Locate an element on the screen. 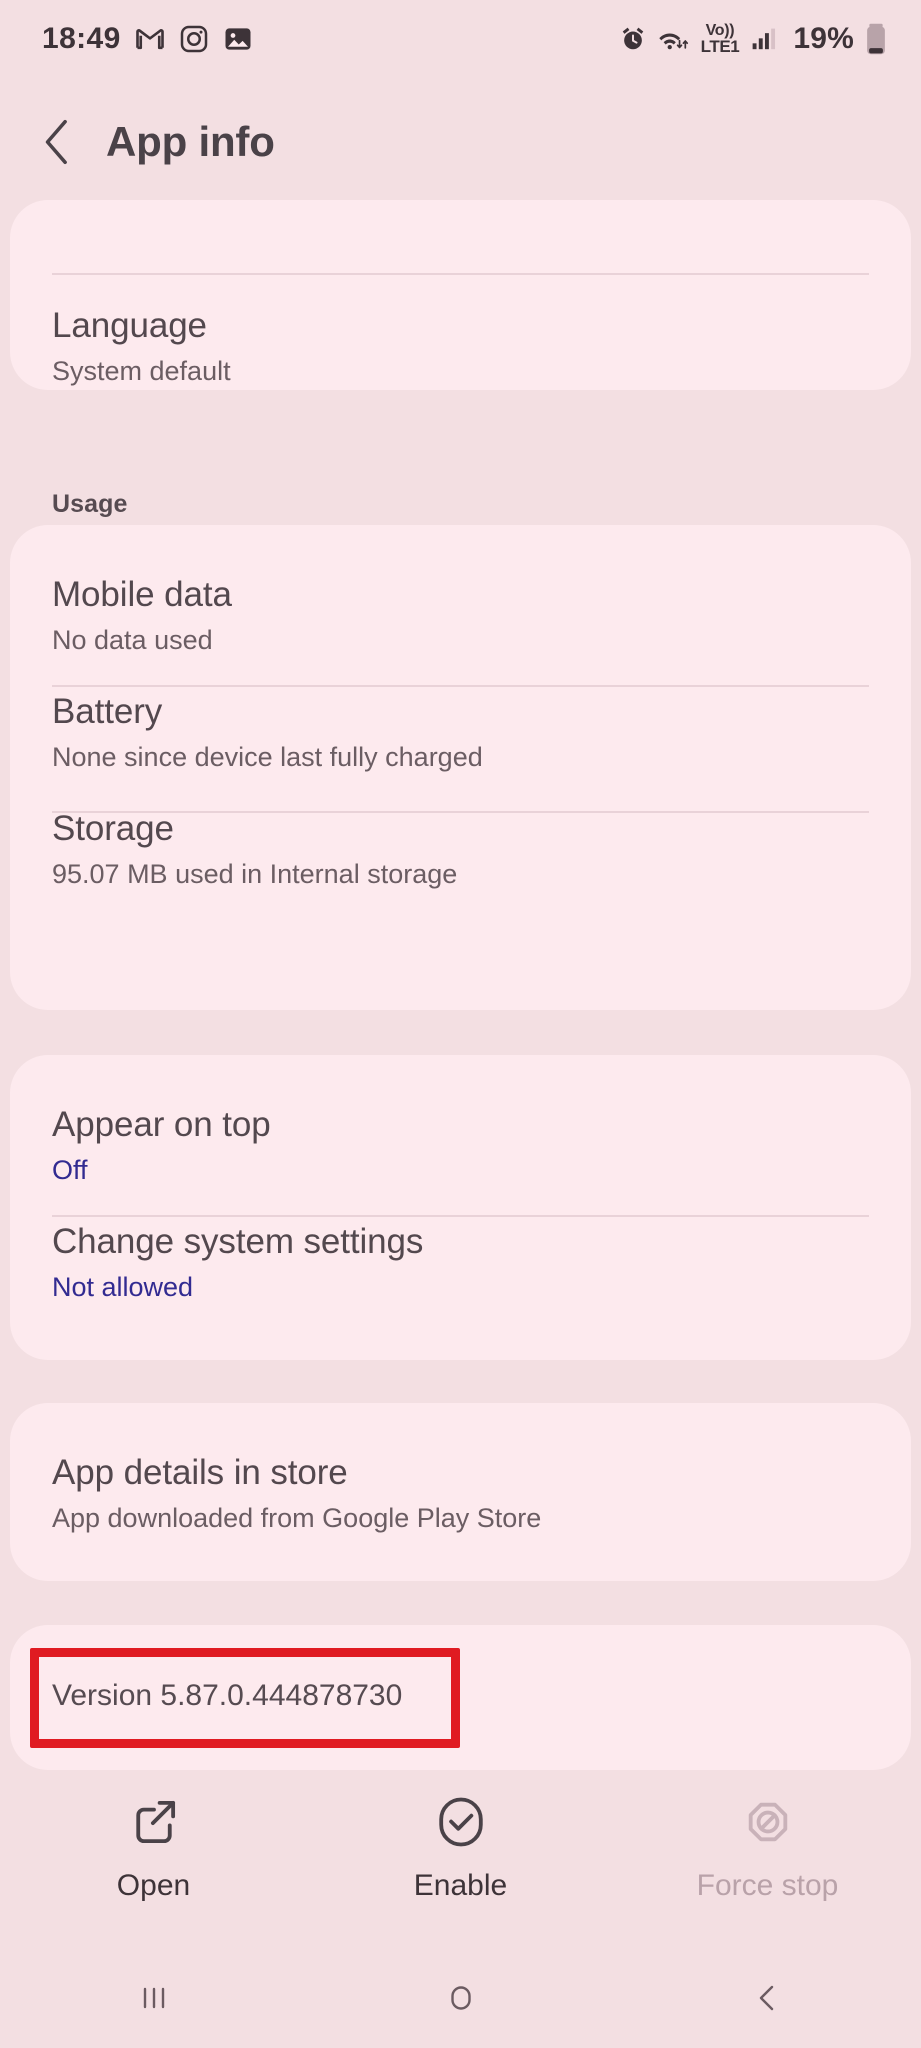 Image resolution: width=921 pixels, height=2048 pixels. status-bar: 18:49 Vo)) LTE1 19% is located at coordinates (460, 39).